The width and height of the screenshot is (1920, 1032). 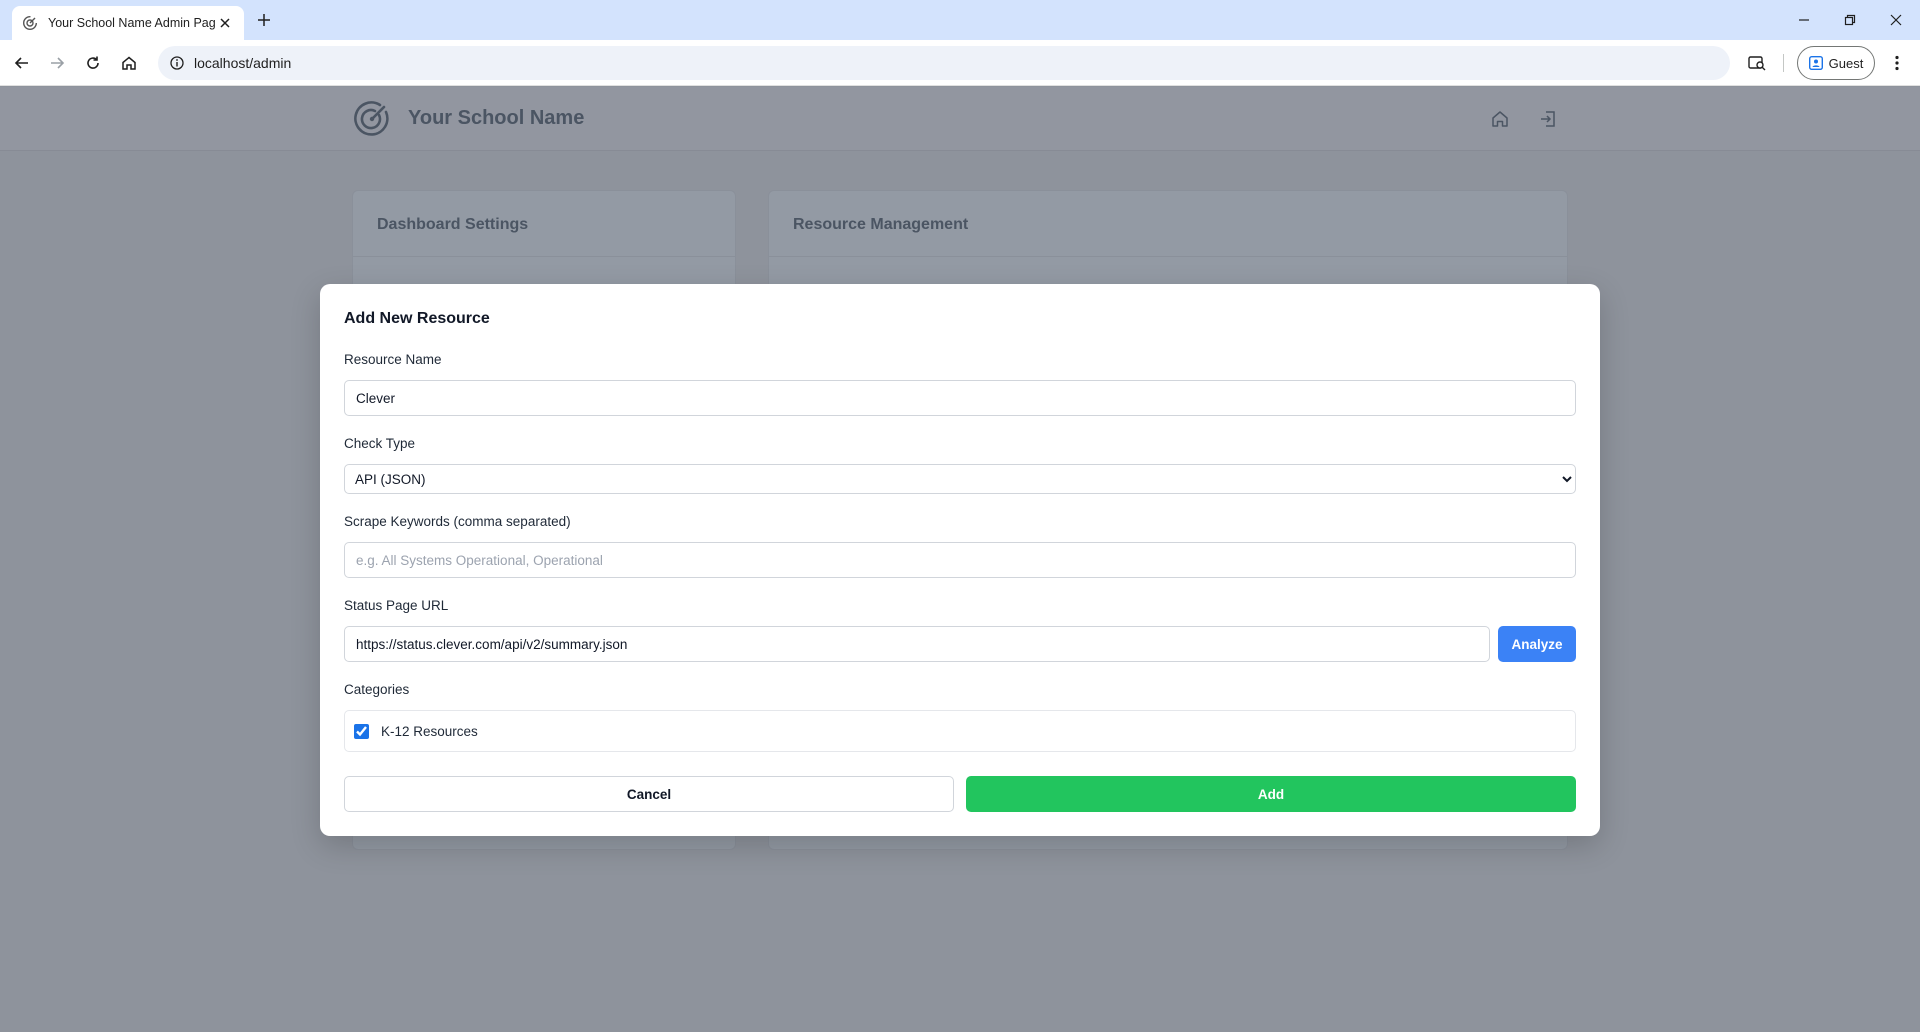 What do you see at coordinates (429, 731) in the screenshot?
I see `category-label: K-12 Resources` at bounding box center [429, 731].